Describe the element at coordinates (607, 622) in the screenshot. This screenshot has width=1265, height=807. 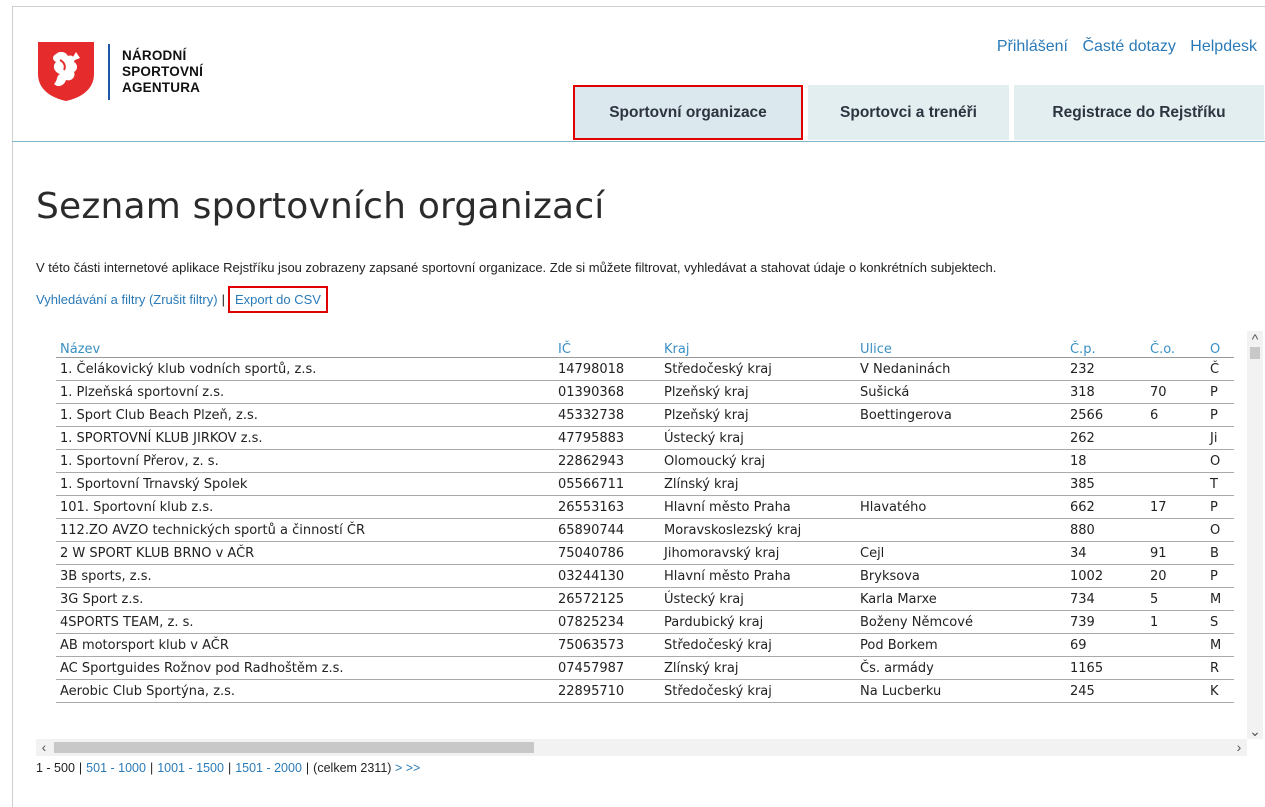
I see `cell-ic: 07825234` at that location.